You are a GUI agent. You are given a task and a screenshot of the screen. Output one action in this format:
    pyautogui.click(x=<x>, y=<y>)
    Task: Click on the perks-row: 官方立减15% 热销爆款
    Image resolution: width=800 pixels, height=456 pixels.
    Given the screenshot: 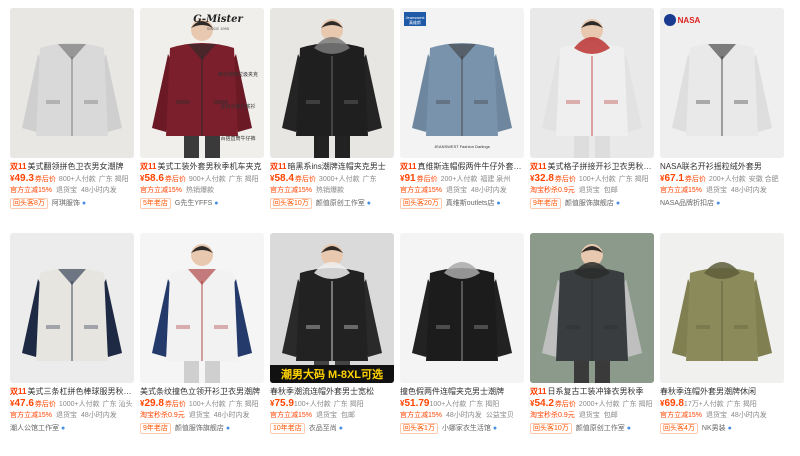 What is the action you would take?
    pyautogui.click(x=332, y=191)
    